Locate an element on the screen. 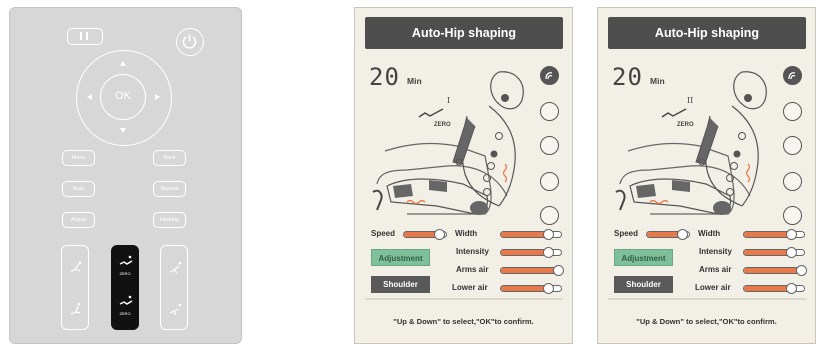  heating-button: Heating is located at coordinates (169, 220).